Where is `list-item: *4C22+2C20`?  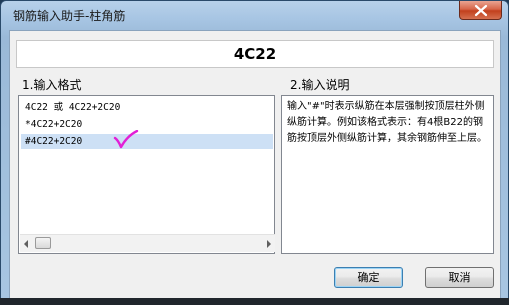 list-item: *4C22+2C20 is located at coordinates (147, 124).